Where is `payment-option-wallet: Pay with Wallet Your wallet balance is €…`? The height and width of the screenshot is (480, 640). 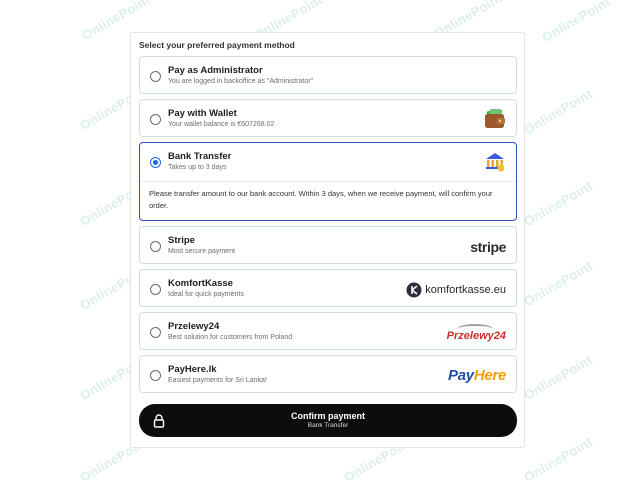
payment-option-wallet: Pay with Wallet Your wallet balance is €… is located at coordinates (328, 118).